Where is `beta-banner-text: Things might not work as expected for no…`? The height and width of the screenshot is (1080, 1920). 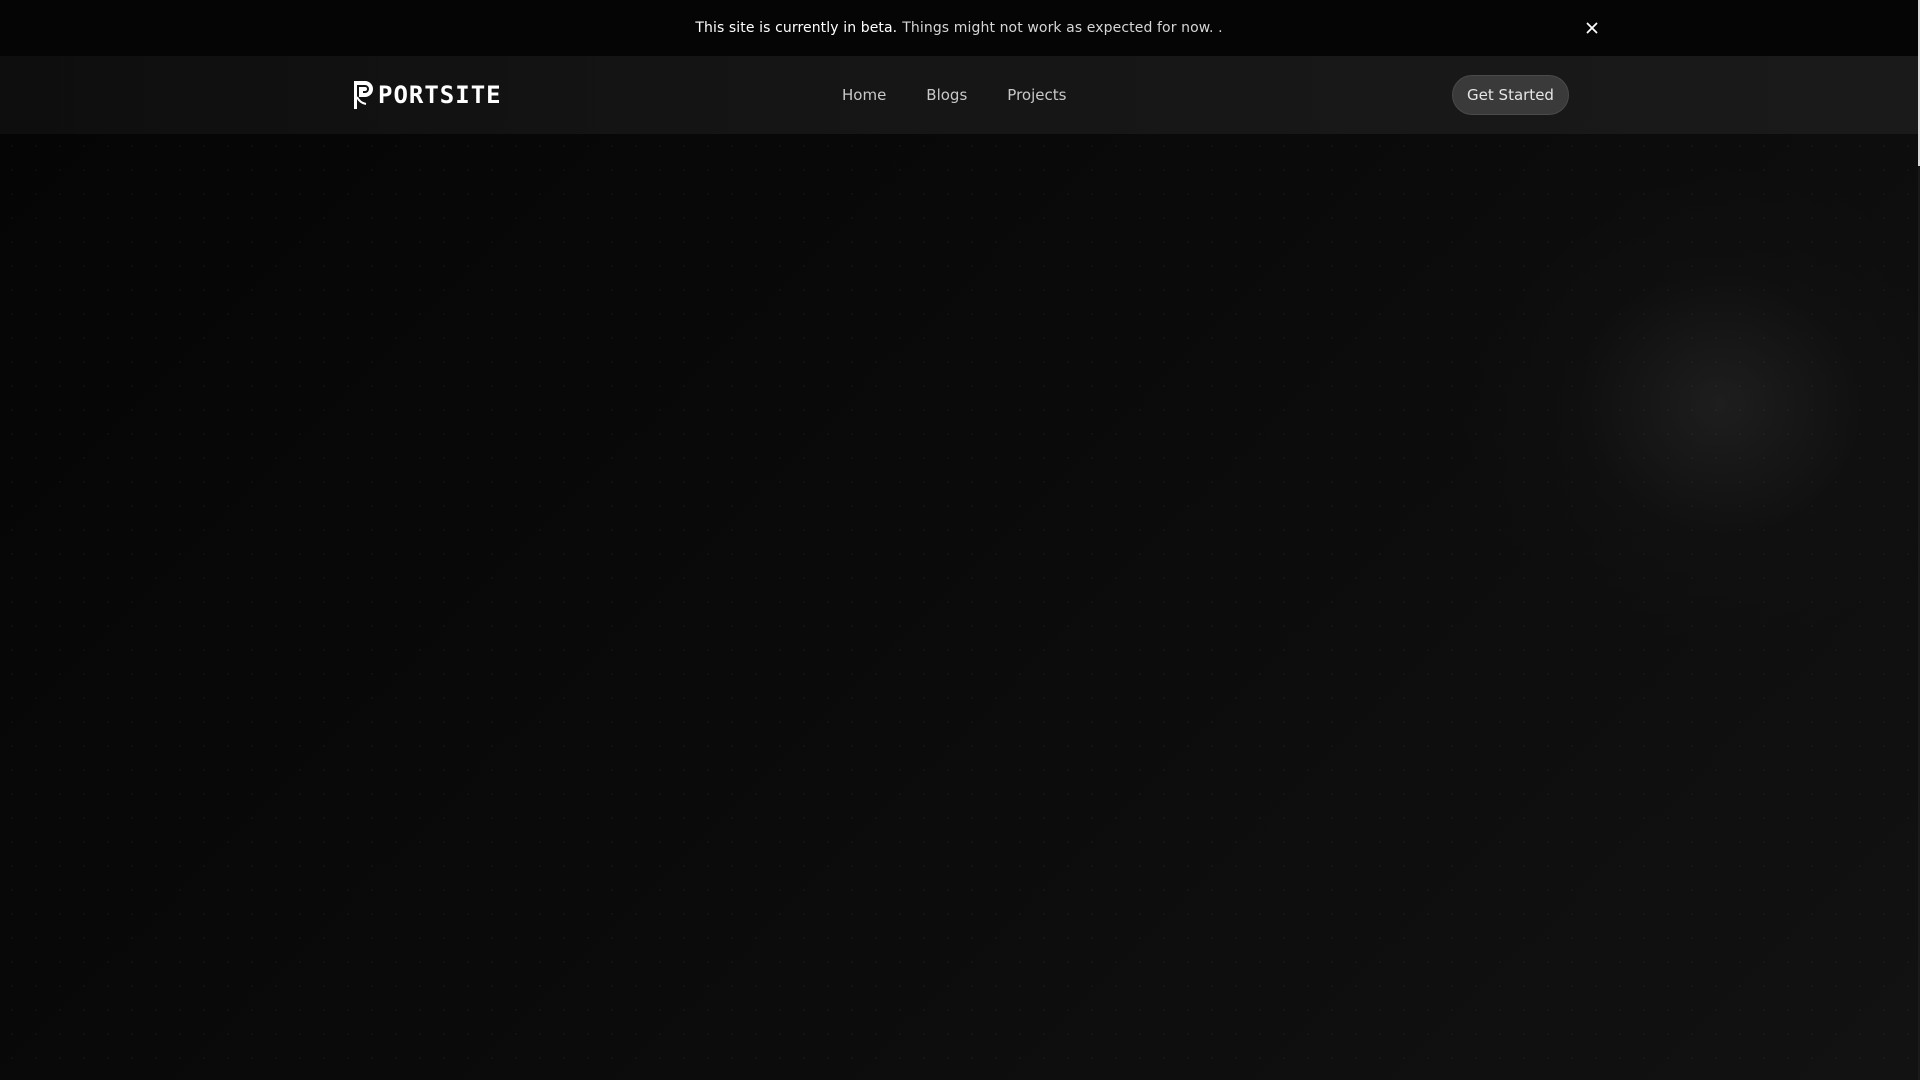 beta-banner-text: Things might not work as expected for no… is located at coordinates (1062, 28).